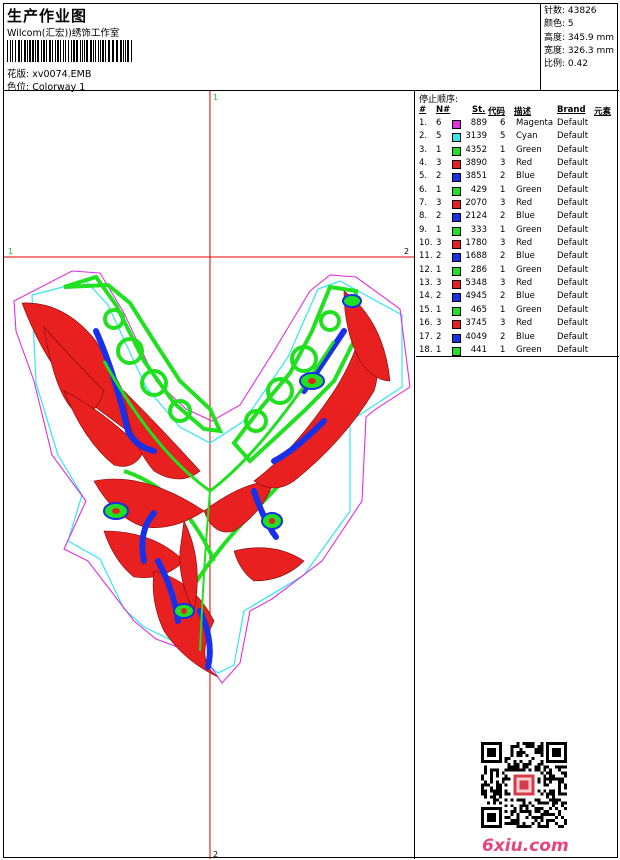 Image resolution: width=620 pixels, height=860 pixels. Describe the element at coordinates (503, 136) in the screenshot. I see `row-code: 5` at that location.